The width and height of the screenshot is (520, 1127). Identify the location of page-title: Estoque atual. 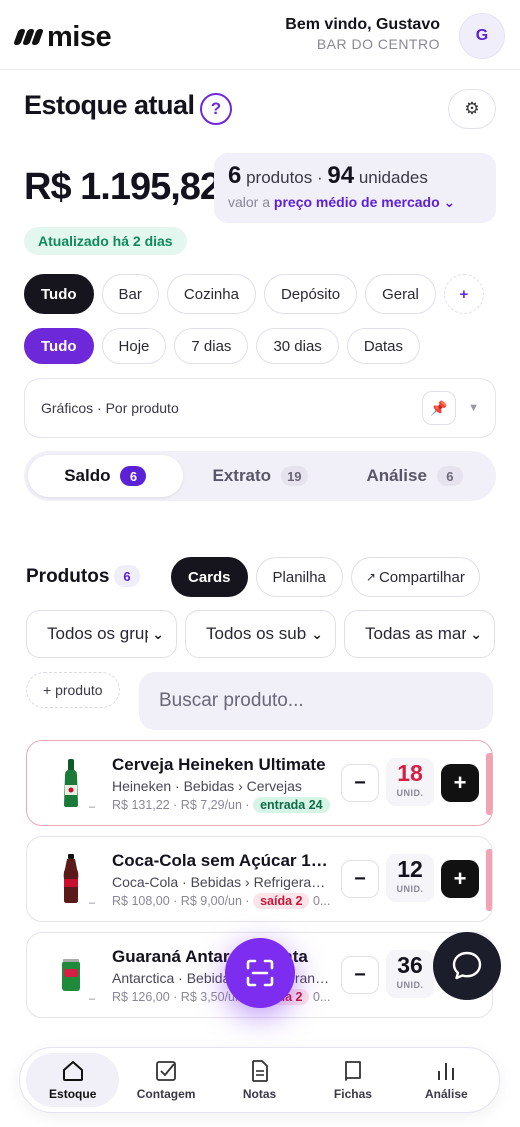
(109, 105).